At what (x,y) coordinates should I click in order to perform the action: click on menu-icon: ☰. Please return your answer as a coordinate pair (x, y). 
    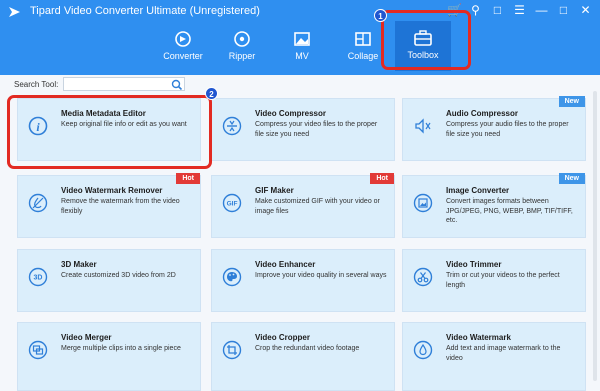
    Looking at the image, I should click on (519, 10).